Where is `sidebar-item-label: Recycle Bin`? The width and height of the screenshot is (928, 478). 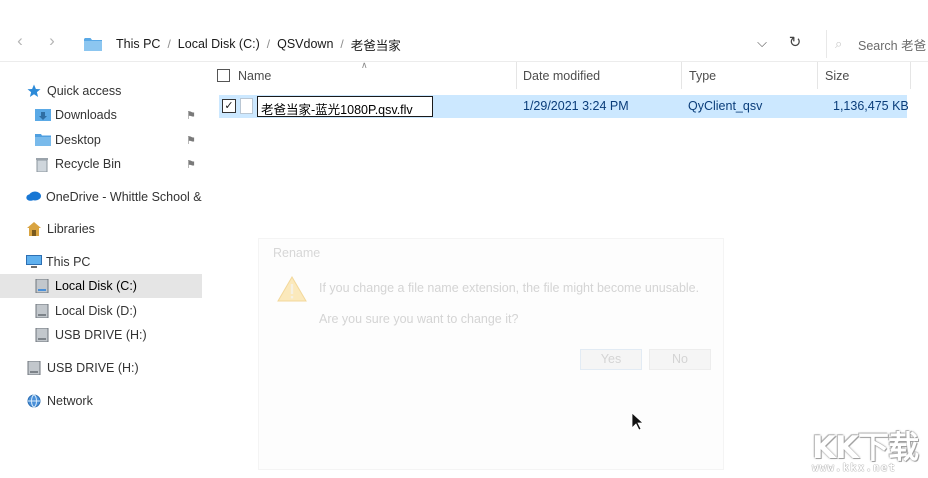
sidebar-item-label: Recycle Bin is located at coordinates (88, 164).